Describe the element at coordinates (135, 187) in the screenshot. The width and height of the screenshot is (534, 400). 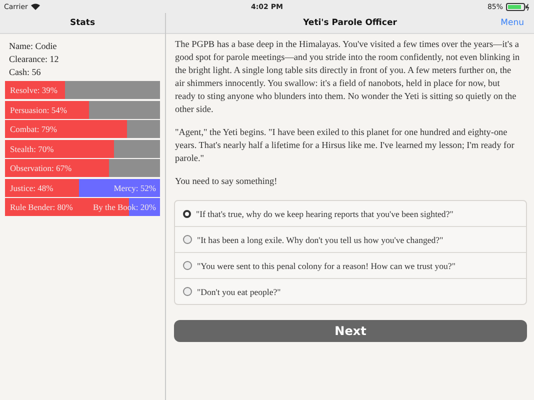
I see `stat-label: Mercy: 52%` at that location.